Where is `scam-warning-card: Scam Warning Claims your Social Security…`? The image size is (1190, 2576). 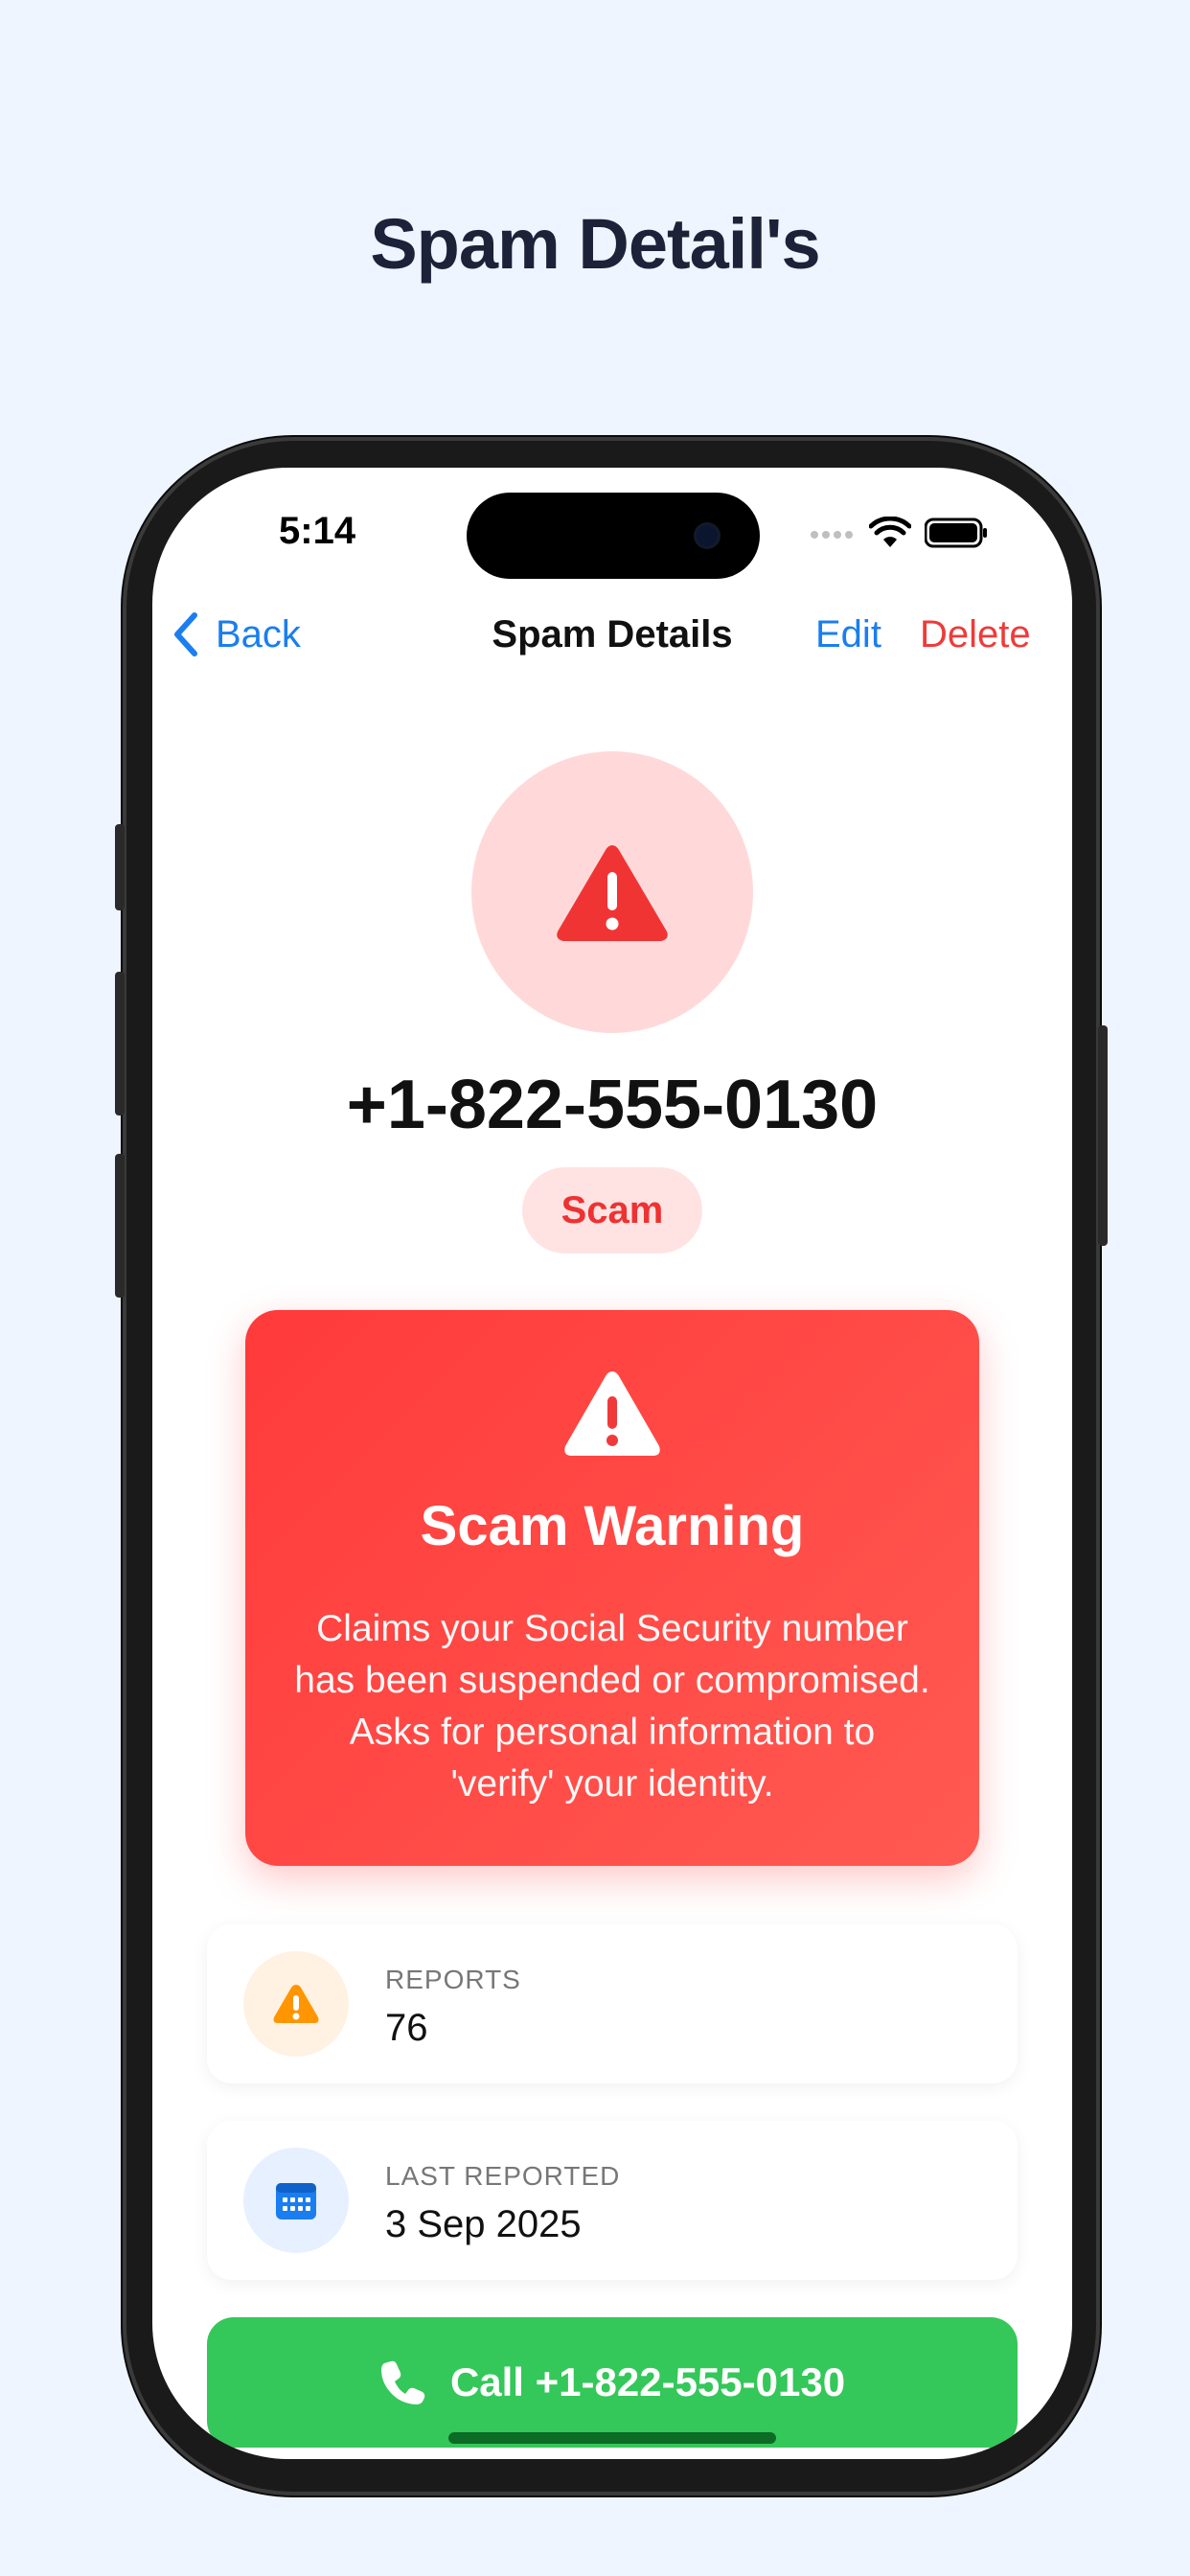 scam-warning-card: Scam Warning Claims your Social Security… is located at coordinates (612, 1588).